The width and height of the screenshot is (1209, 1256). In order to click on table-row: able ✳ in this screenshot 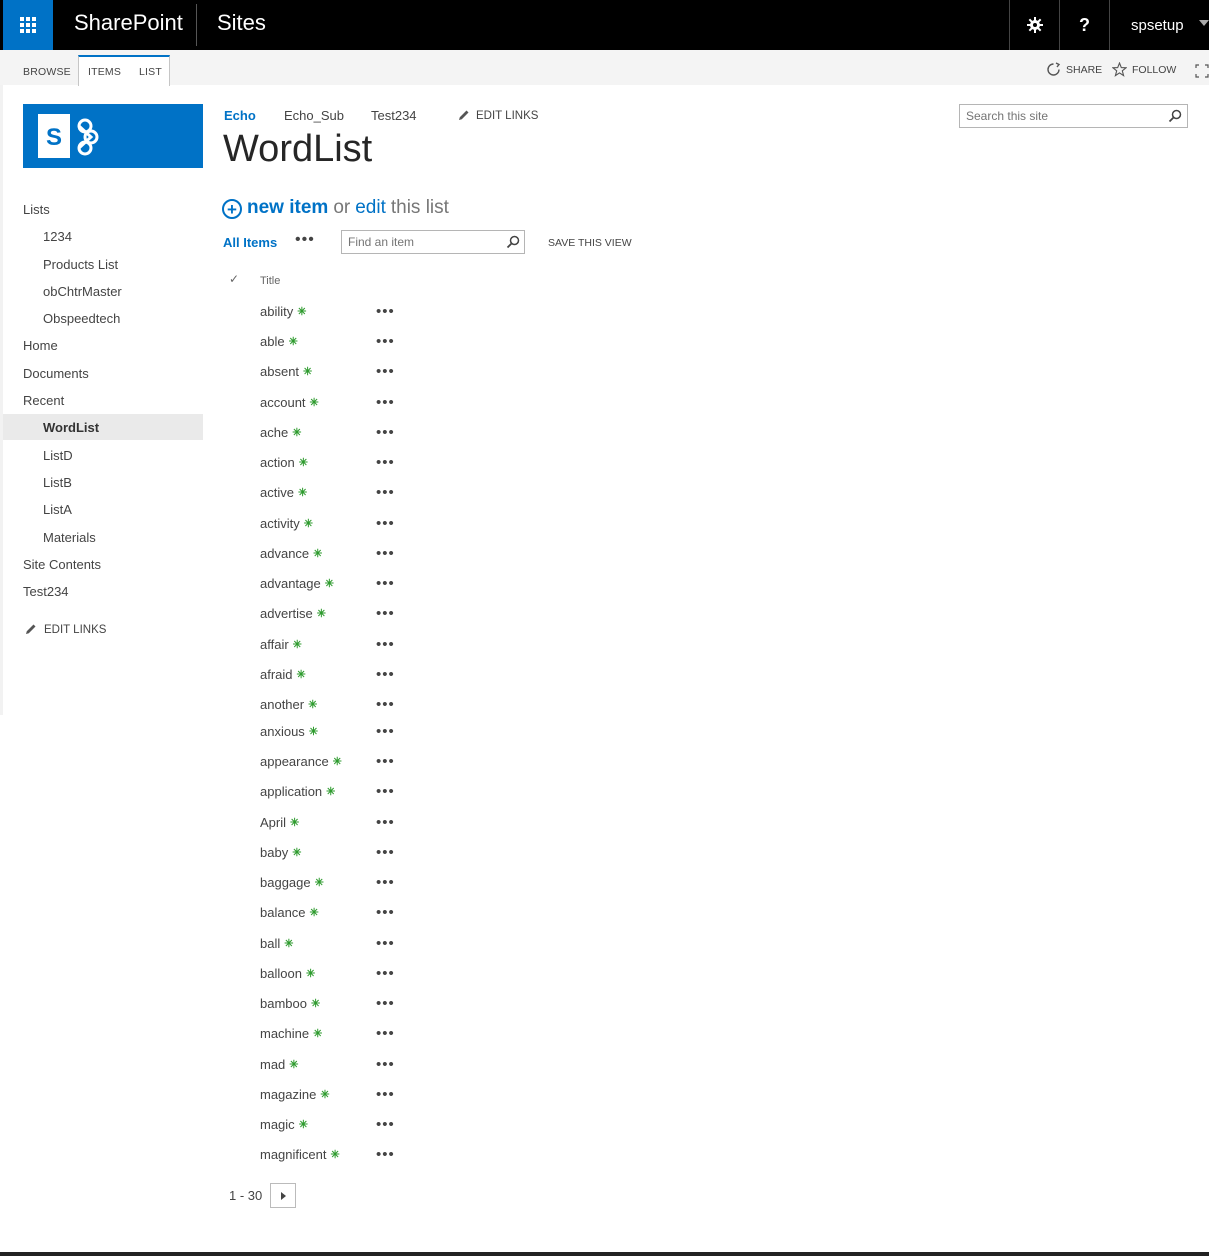, I will do `click(279, 341)`.